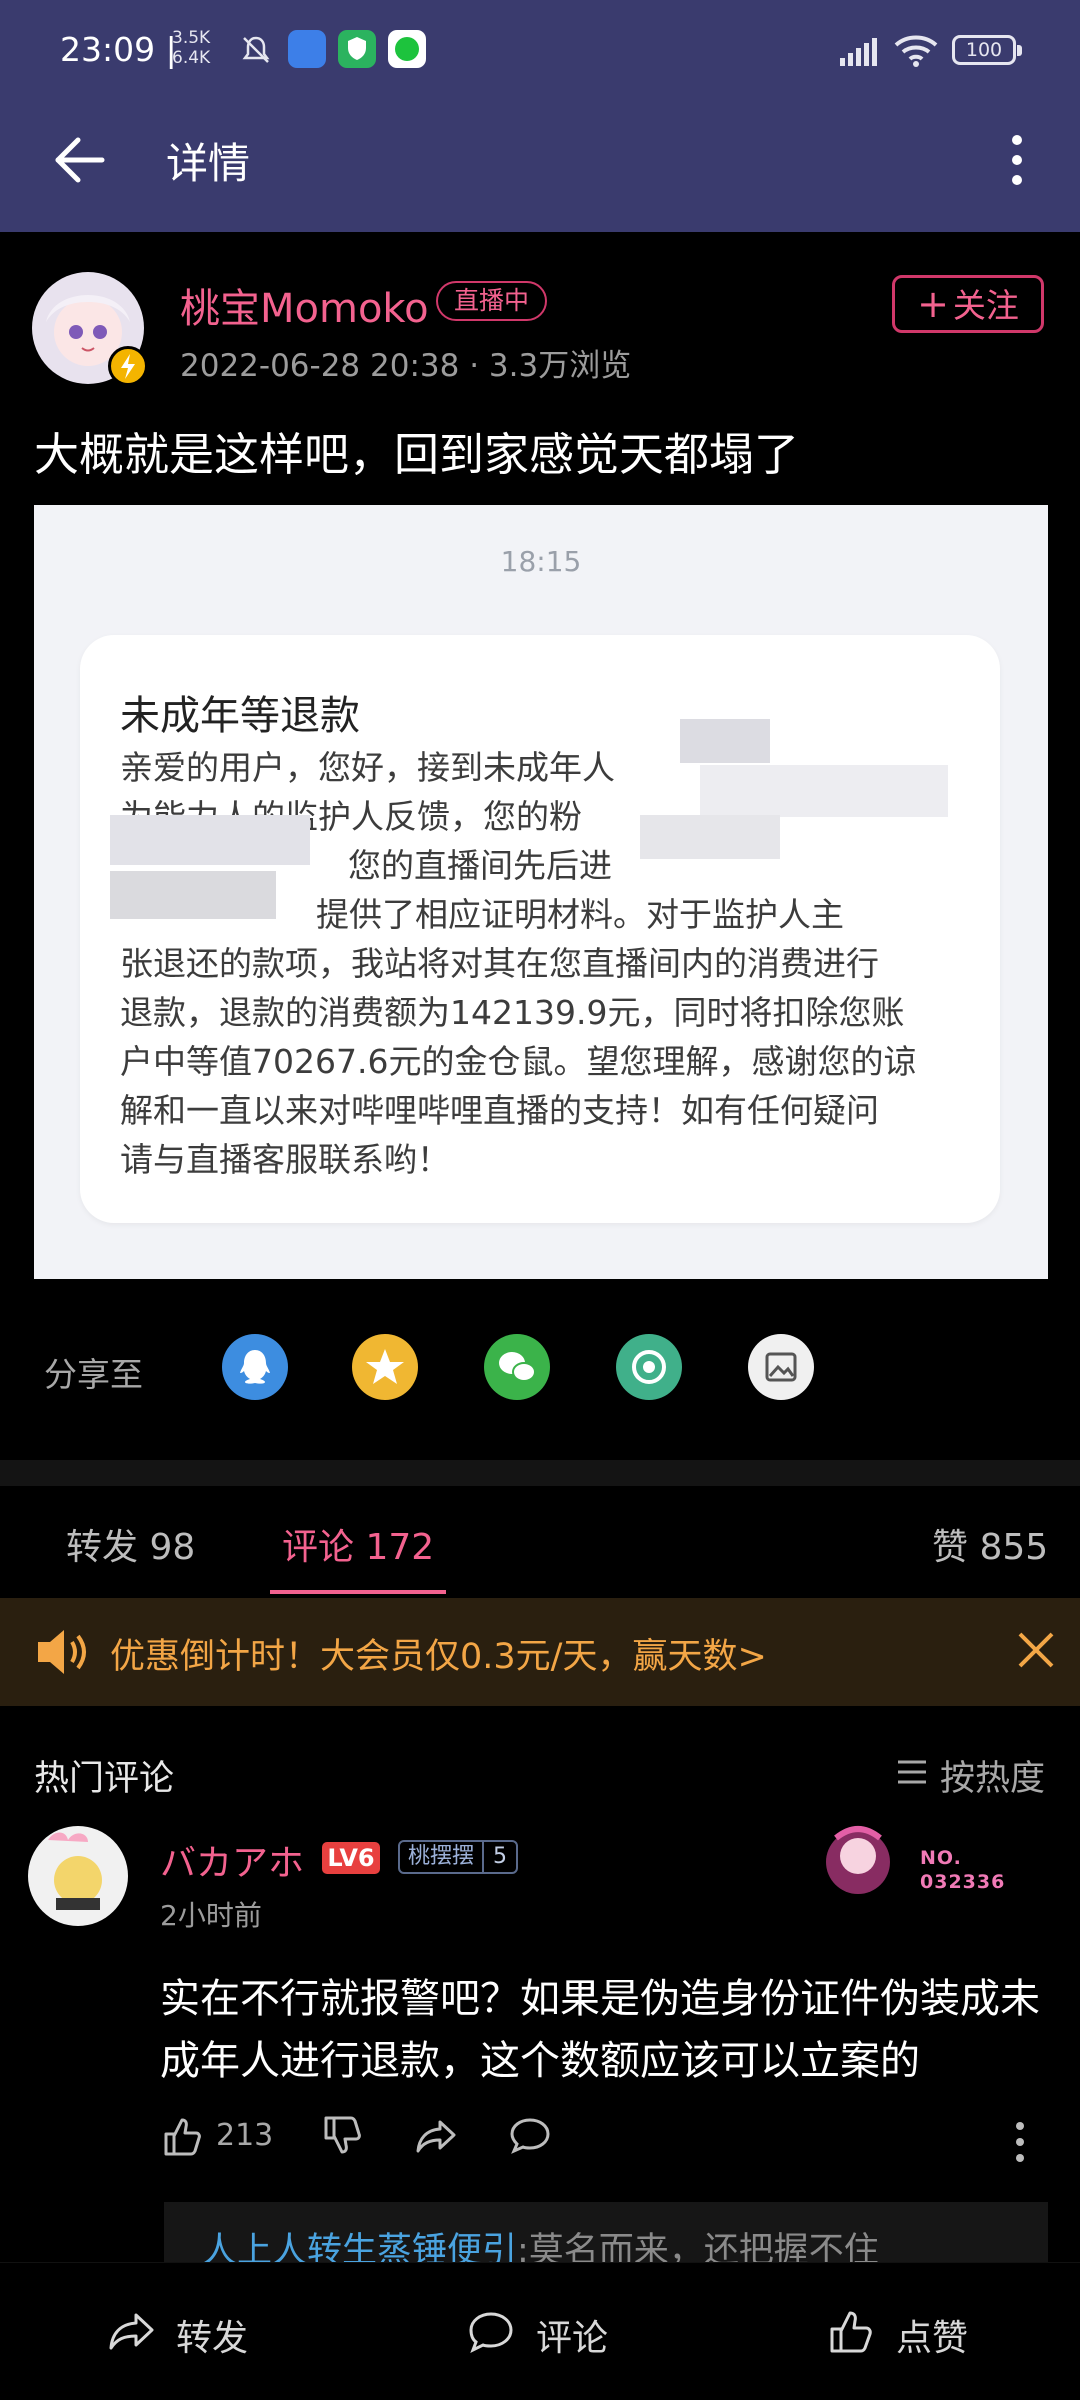 The width and height of the screenshot is (1080, 2400). Describe the element at coordinates (1036, 1650) in the screenshot. I see `close-icon` at that location.